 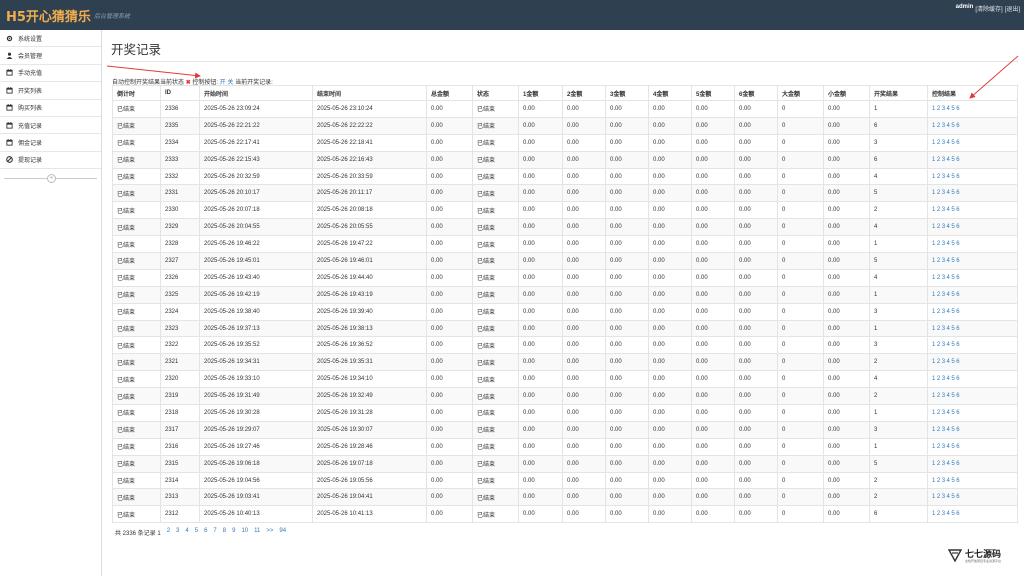 I want to click on sidebar-item-5: 充值记录, so click(x=50, y=126).